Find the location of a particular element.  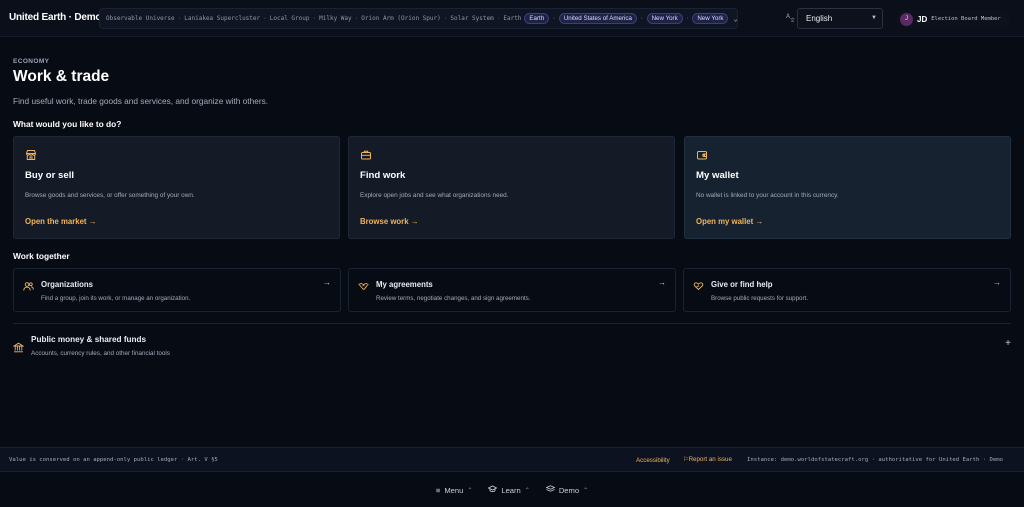

page-title: Work & trade is located at coordinates (61, 76).